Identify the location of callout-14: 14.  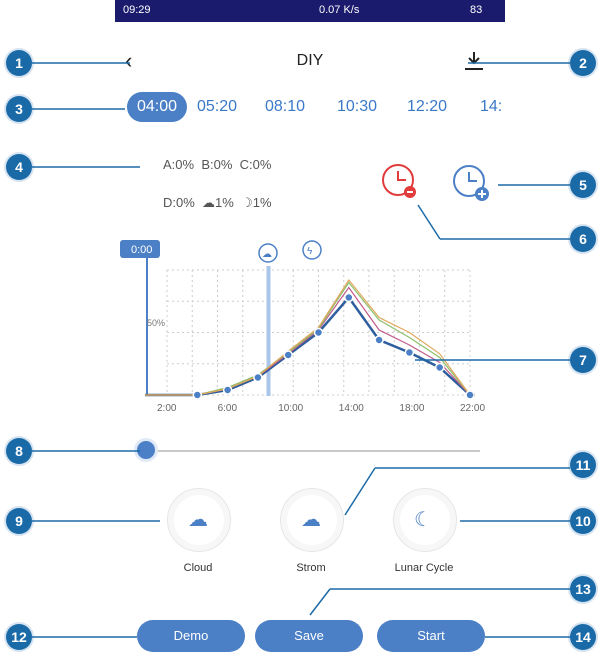
(583, 637).